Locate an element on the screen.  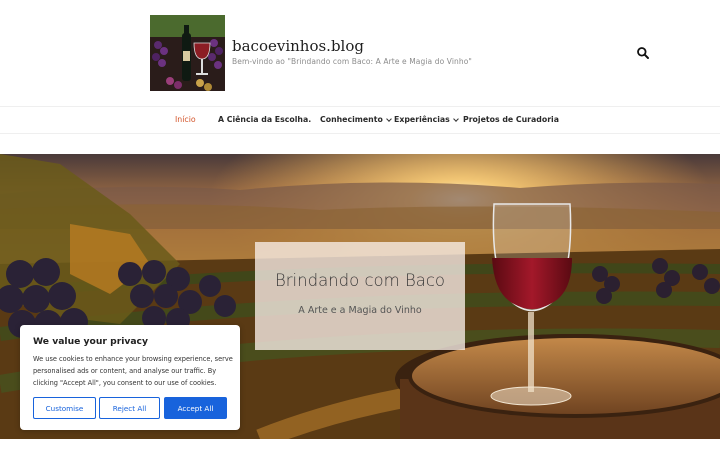
nav-item-projetos-de-curadoria: Projetos de Curadoria is located at coordinates (511, 119).